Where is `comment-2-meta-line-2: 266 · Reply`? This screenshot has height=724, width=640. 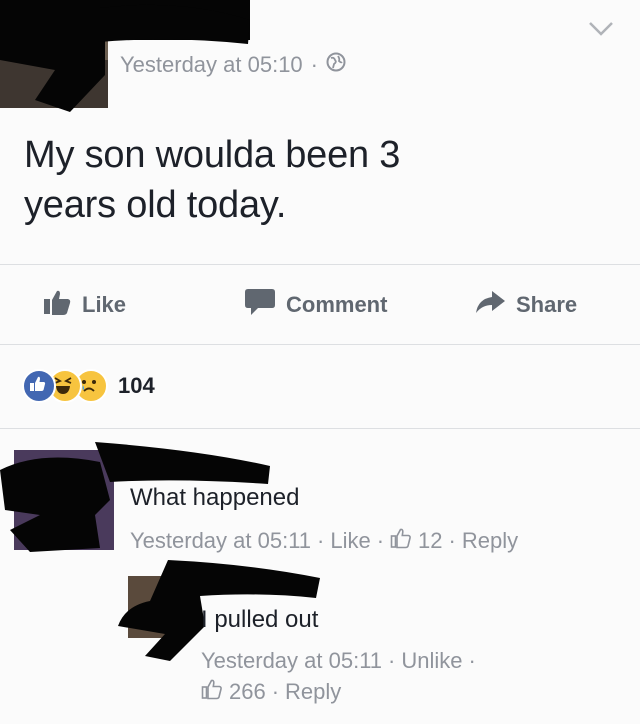 comment-2-meta-line-2: 266 · Reply is located at coordinates (271, 692).